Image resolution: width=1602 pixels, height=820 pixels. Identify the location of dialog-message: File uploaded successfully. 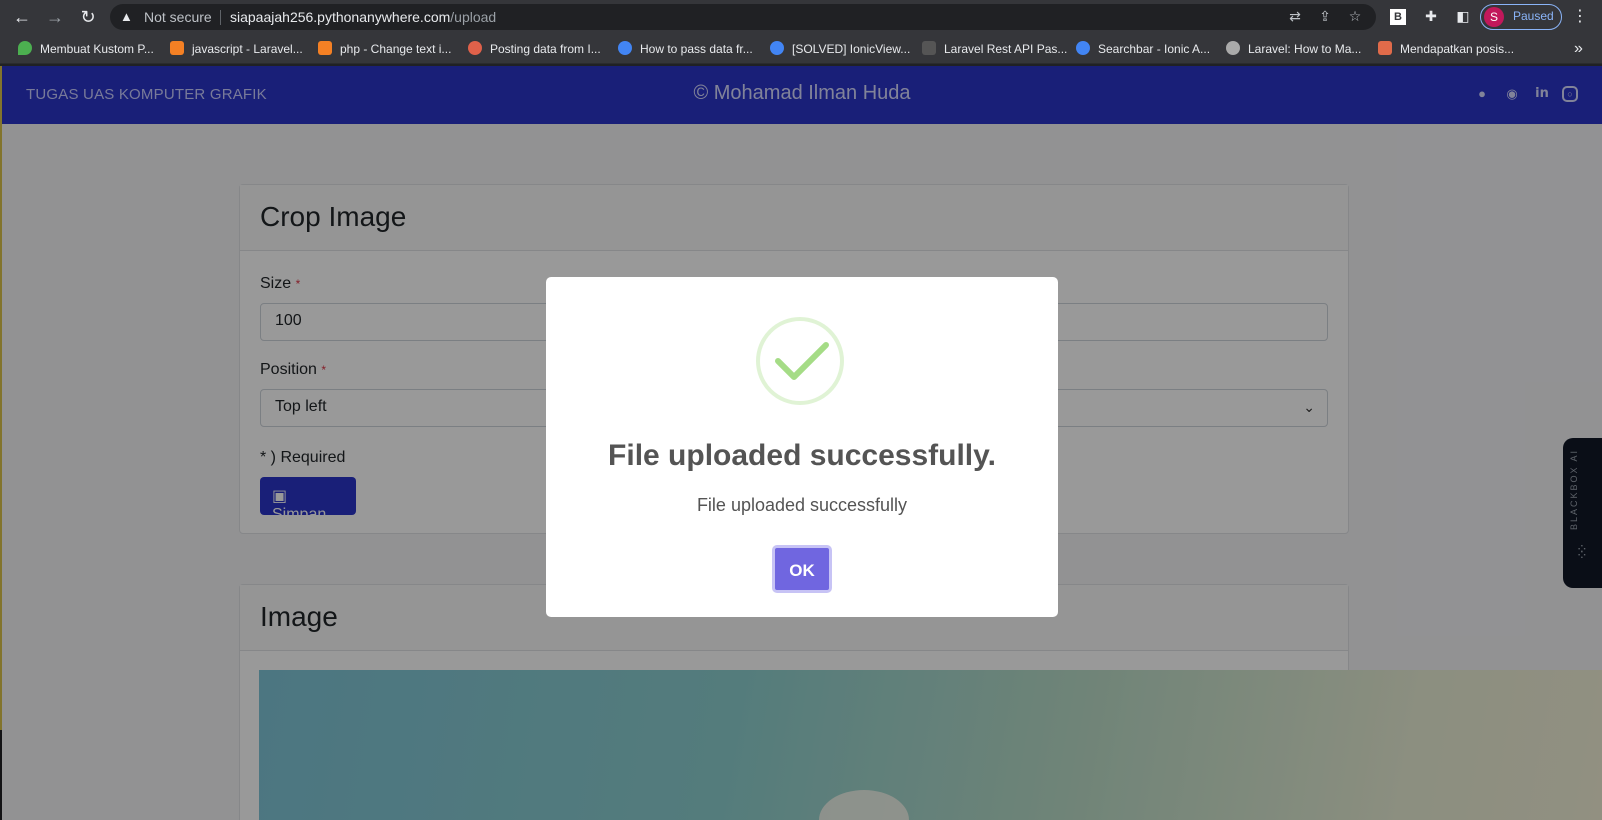
(802, 505).